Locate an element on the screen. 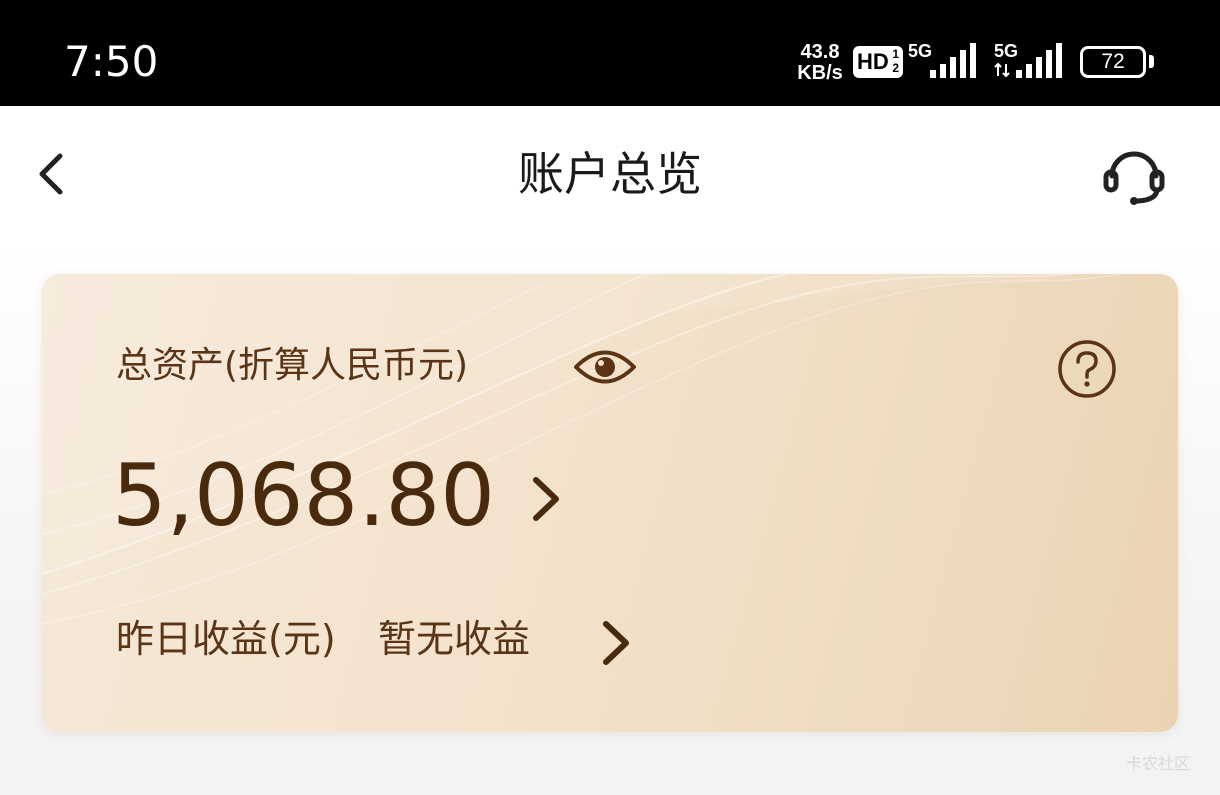 This screenshot has height=795, width=1220. battery-level: 72 is located at coordinates (1113, 61).